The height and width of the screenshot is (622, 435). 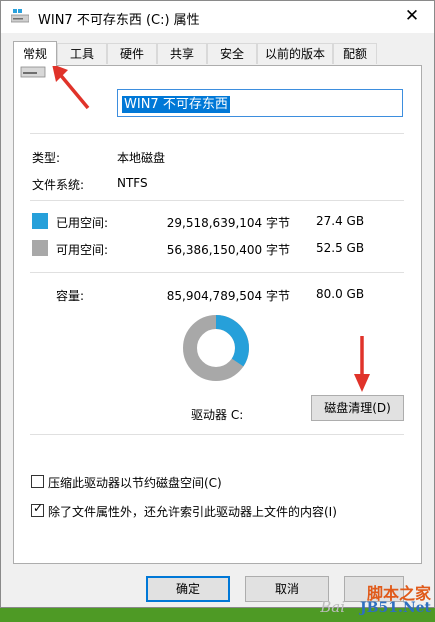 What do you see at coordinates (340, 248) in the screenshot?
I see `free-space-gb: 52.5 GB` at bounding box center [340, 248].